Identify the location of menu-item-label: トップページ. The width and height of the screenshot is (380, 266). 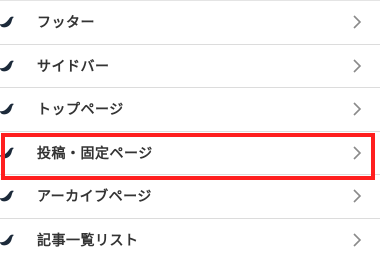
(80, 110).